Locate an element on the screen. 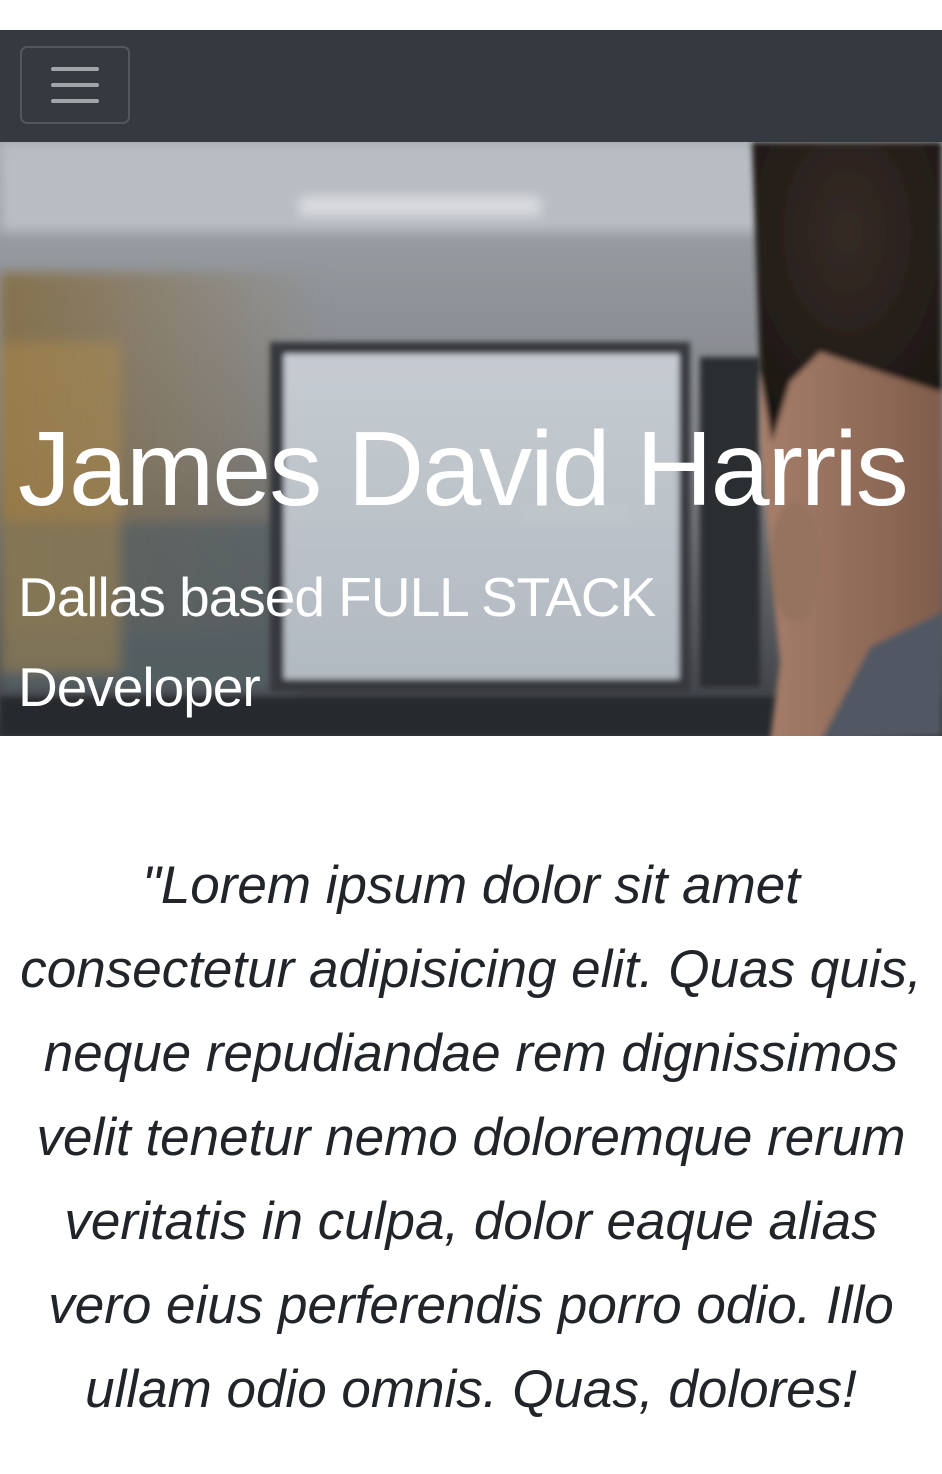 This screenshot has height=1474, width=942. navbar-toggle-button is located at coordinates (75, 85).